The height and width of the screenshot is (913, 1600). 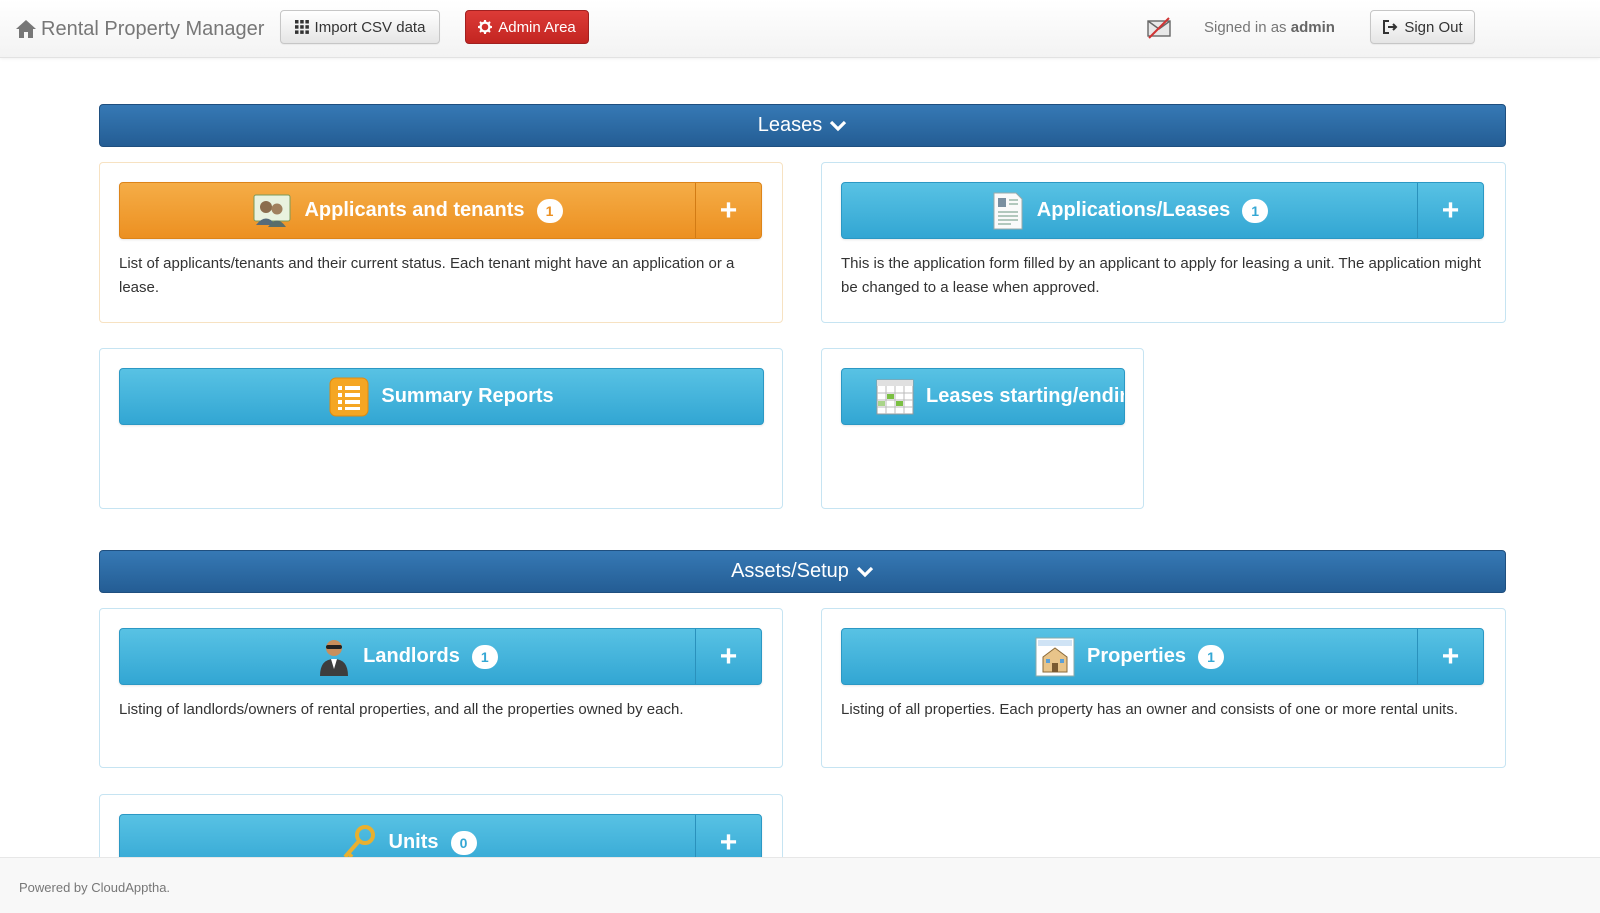 What do you see at coordinates (800, 885) in the screenshot?
I see `footer: Powered by CloudAppt­ha.` at bounding box center [800, 885].